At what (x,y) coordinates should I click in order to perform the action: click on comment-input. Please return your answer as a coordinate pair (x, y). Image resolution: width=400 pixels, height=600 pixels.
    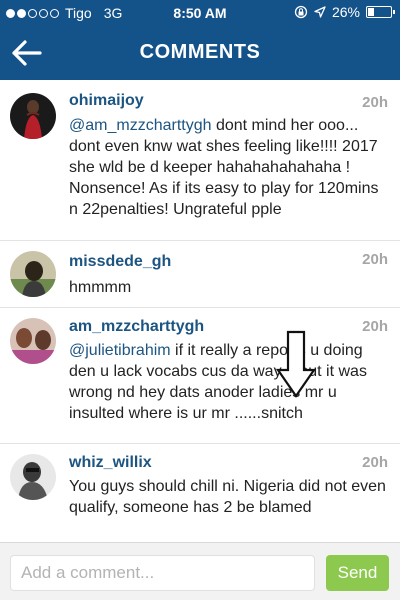
    Looking at the image, I should click on (162, 573).